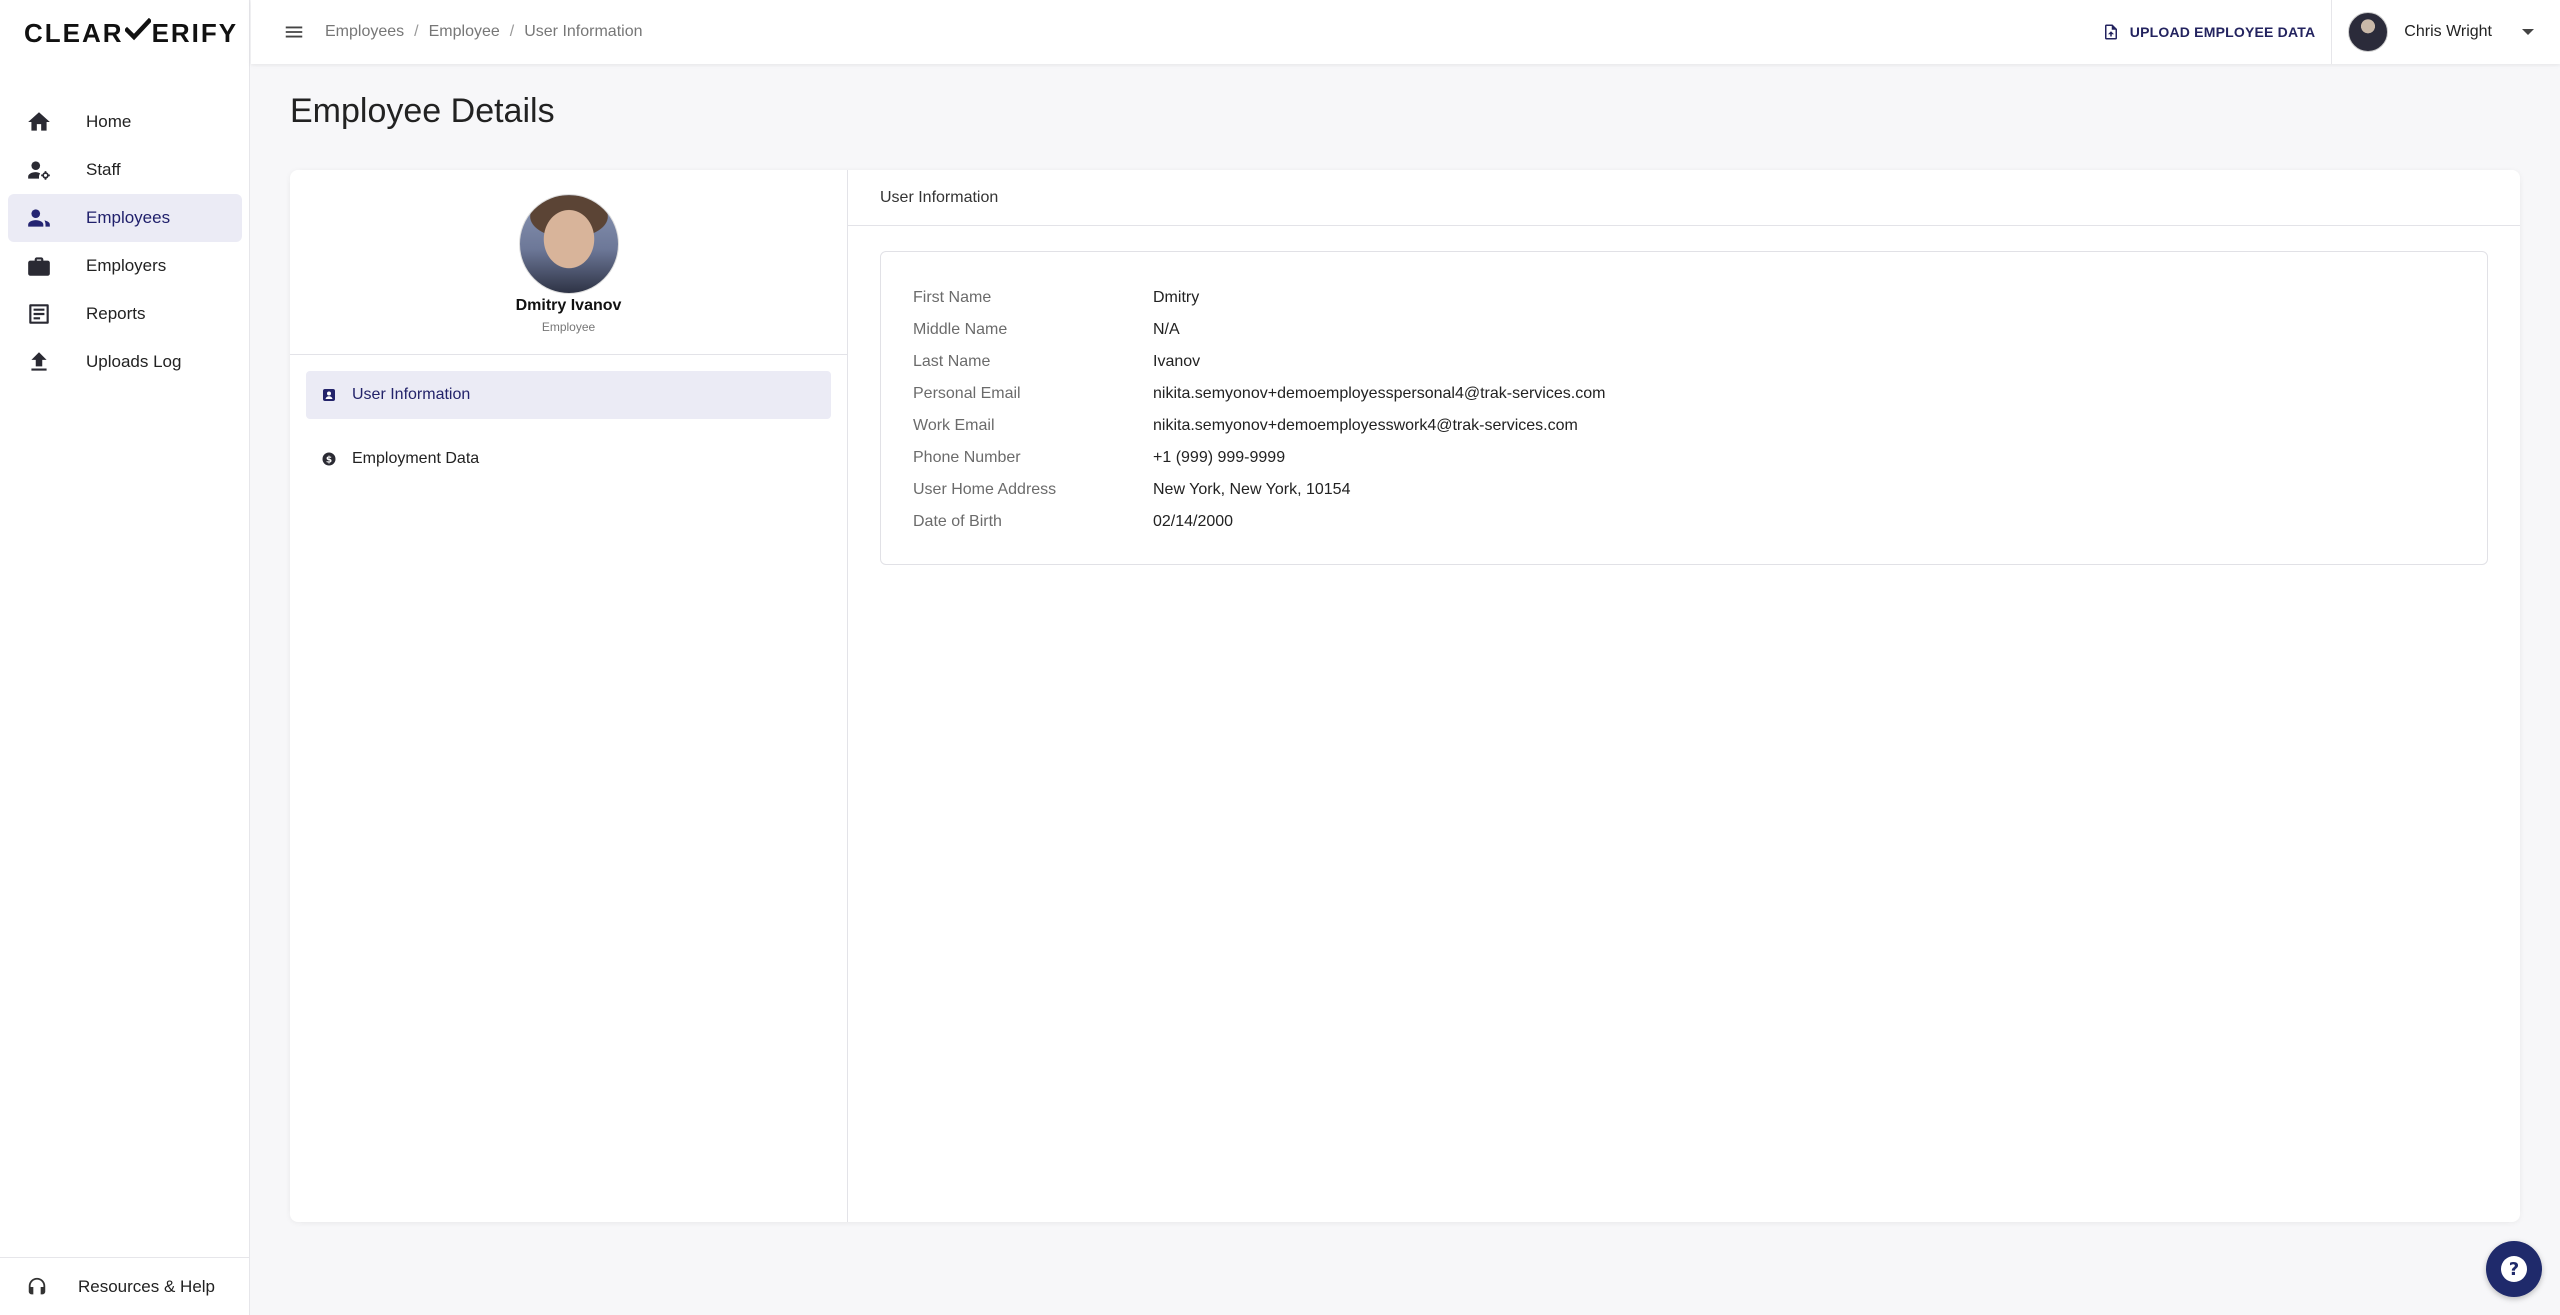 This screenshot has height=1315, width=2560. What do you see at coordinates (2222, 32) in the screenshot?
I see `upload-label: UPLOAD EMPLOYEE DATA` at bounding box center [2222, 32].